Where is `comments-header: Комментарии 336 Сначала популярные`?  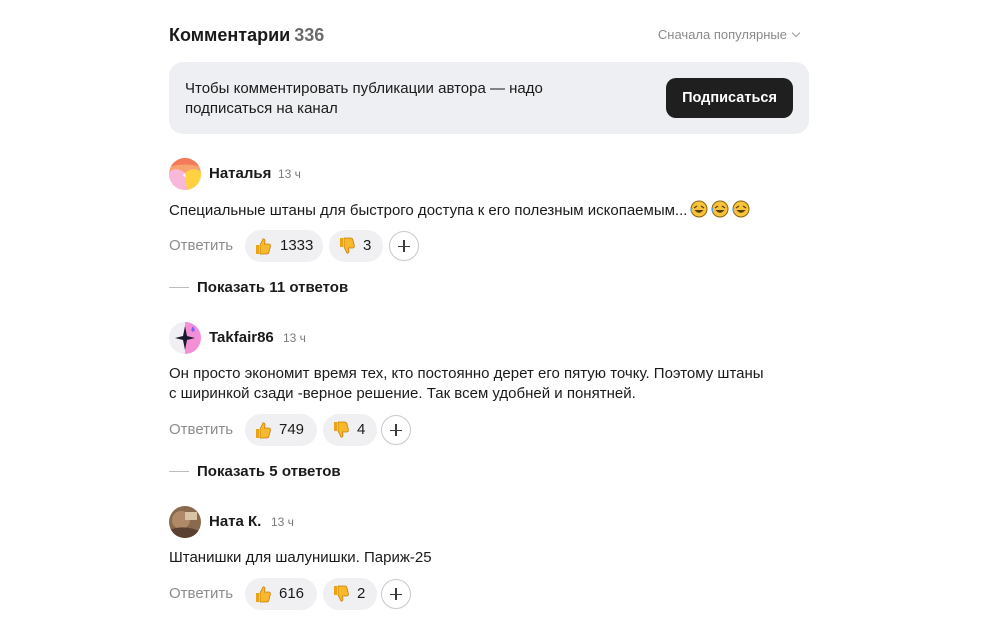 comments-header: Комментарии 336 Сначала популярные is located at coordinates (489, 35).